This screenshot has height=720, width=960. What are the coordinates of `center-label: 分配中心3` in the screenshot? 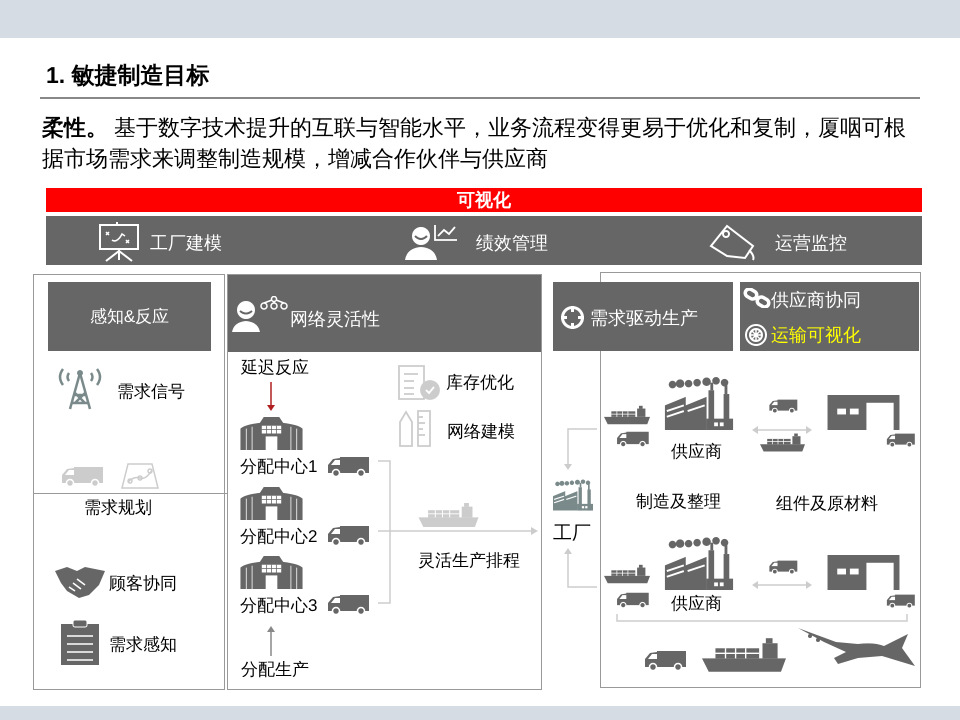 It's located at (279, 606).